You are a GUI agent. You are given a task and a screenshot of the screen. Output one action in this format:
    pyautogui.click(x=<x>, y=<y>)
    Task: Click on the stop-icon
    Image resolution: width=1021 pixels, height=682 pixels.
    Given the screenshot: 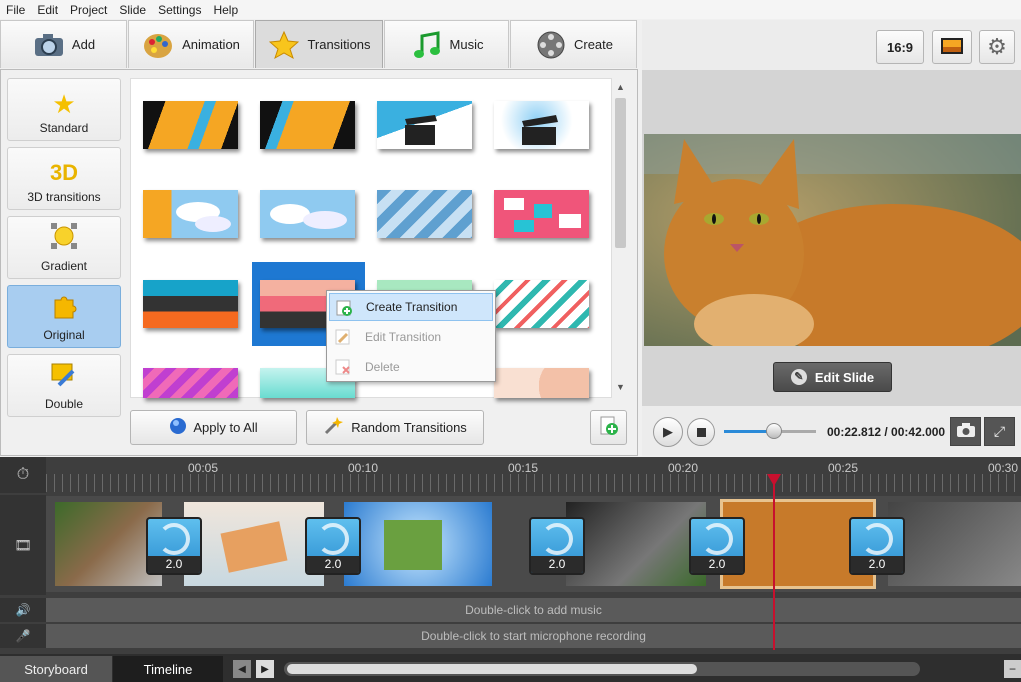 What is the action you would take?
    pyautogui.click(x=701, y=432)
    